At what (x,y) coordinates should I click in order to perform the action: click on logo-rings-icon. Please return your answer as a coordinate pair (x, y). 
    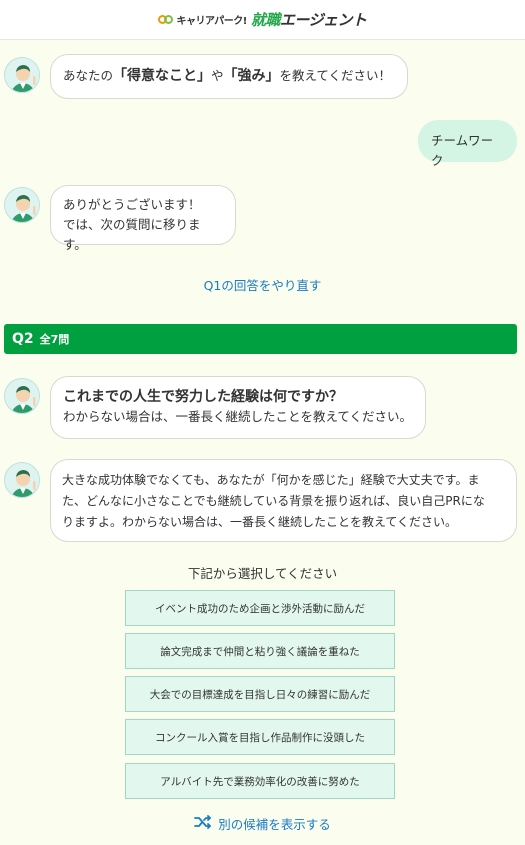
    Looking at the image, I should click on (166, 19).